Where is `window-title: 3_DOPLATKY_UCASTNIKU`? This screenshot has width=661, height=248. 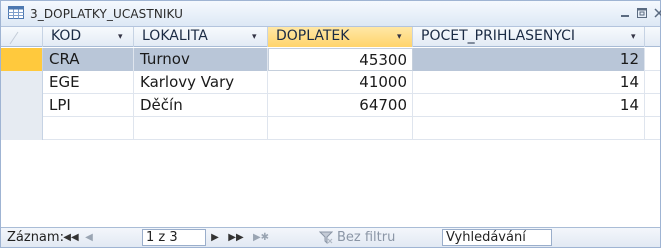 window-title: 3_DOPLATKY_UCASTNIKU is located at coordinates (107, 14).